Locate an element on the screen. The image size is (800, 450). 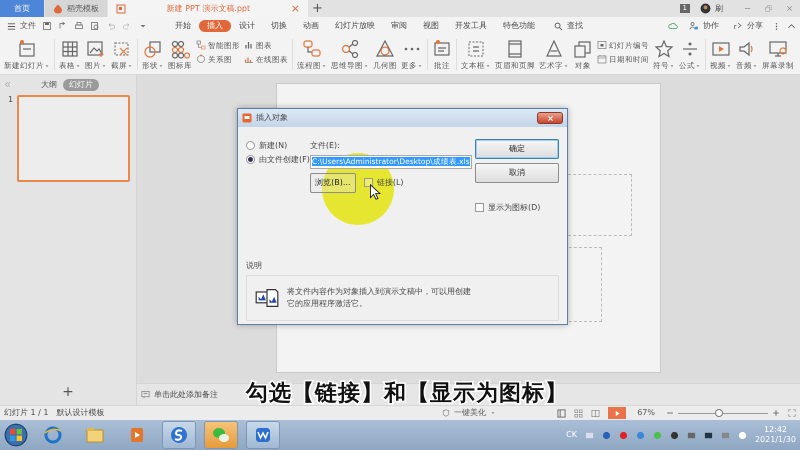
ribbon-tab: 切换 is located at coordinates (279, 26).